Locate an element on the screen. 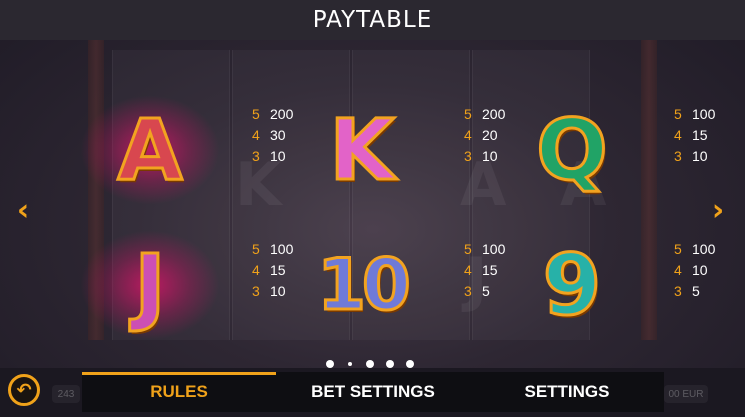 This screenshot has width=745, height=417. payout-amount: 200 is located at coordinates (282, 113).